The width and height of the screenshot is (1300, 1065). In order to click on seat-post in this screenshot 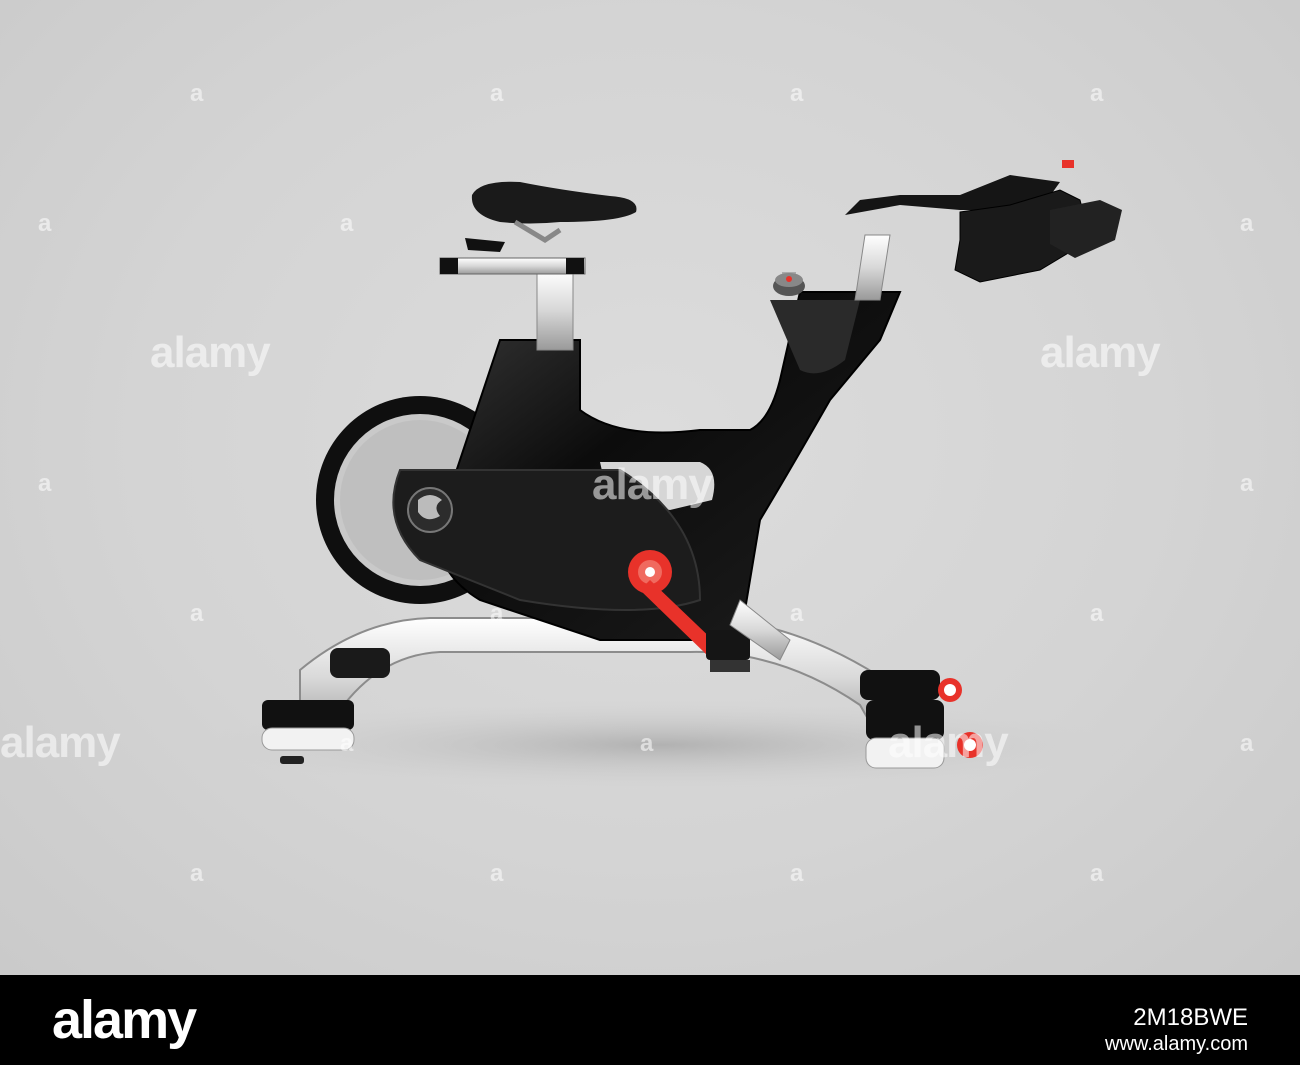, I will do `click(555, 310)`.